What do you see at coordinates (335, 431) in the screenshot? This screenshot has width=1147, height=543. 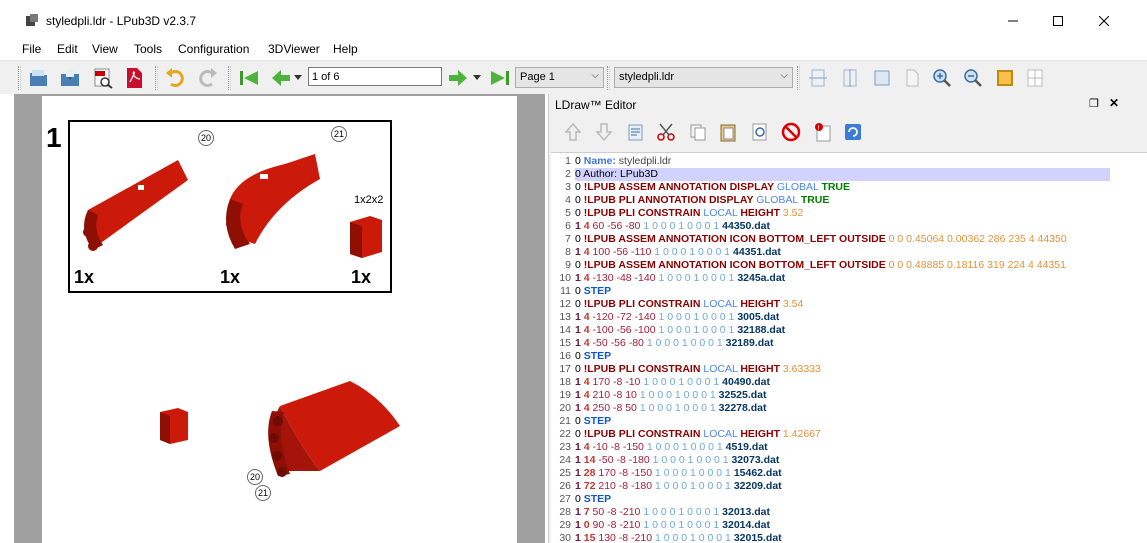 I see `assembly-model` at bounding box center [335, 431].